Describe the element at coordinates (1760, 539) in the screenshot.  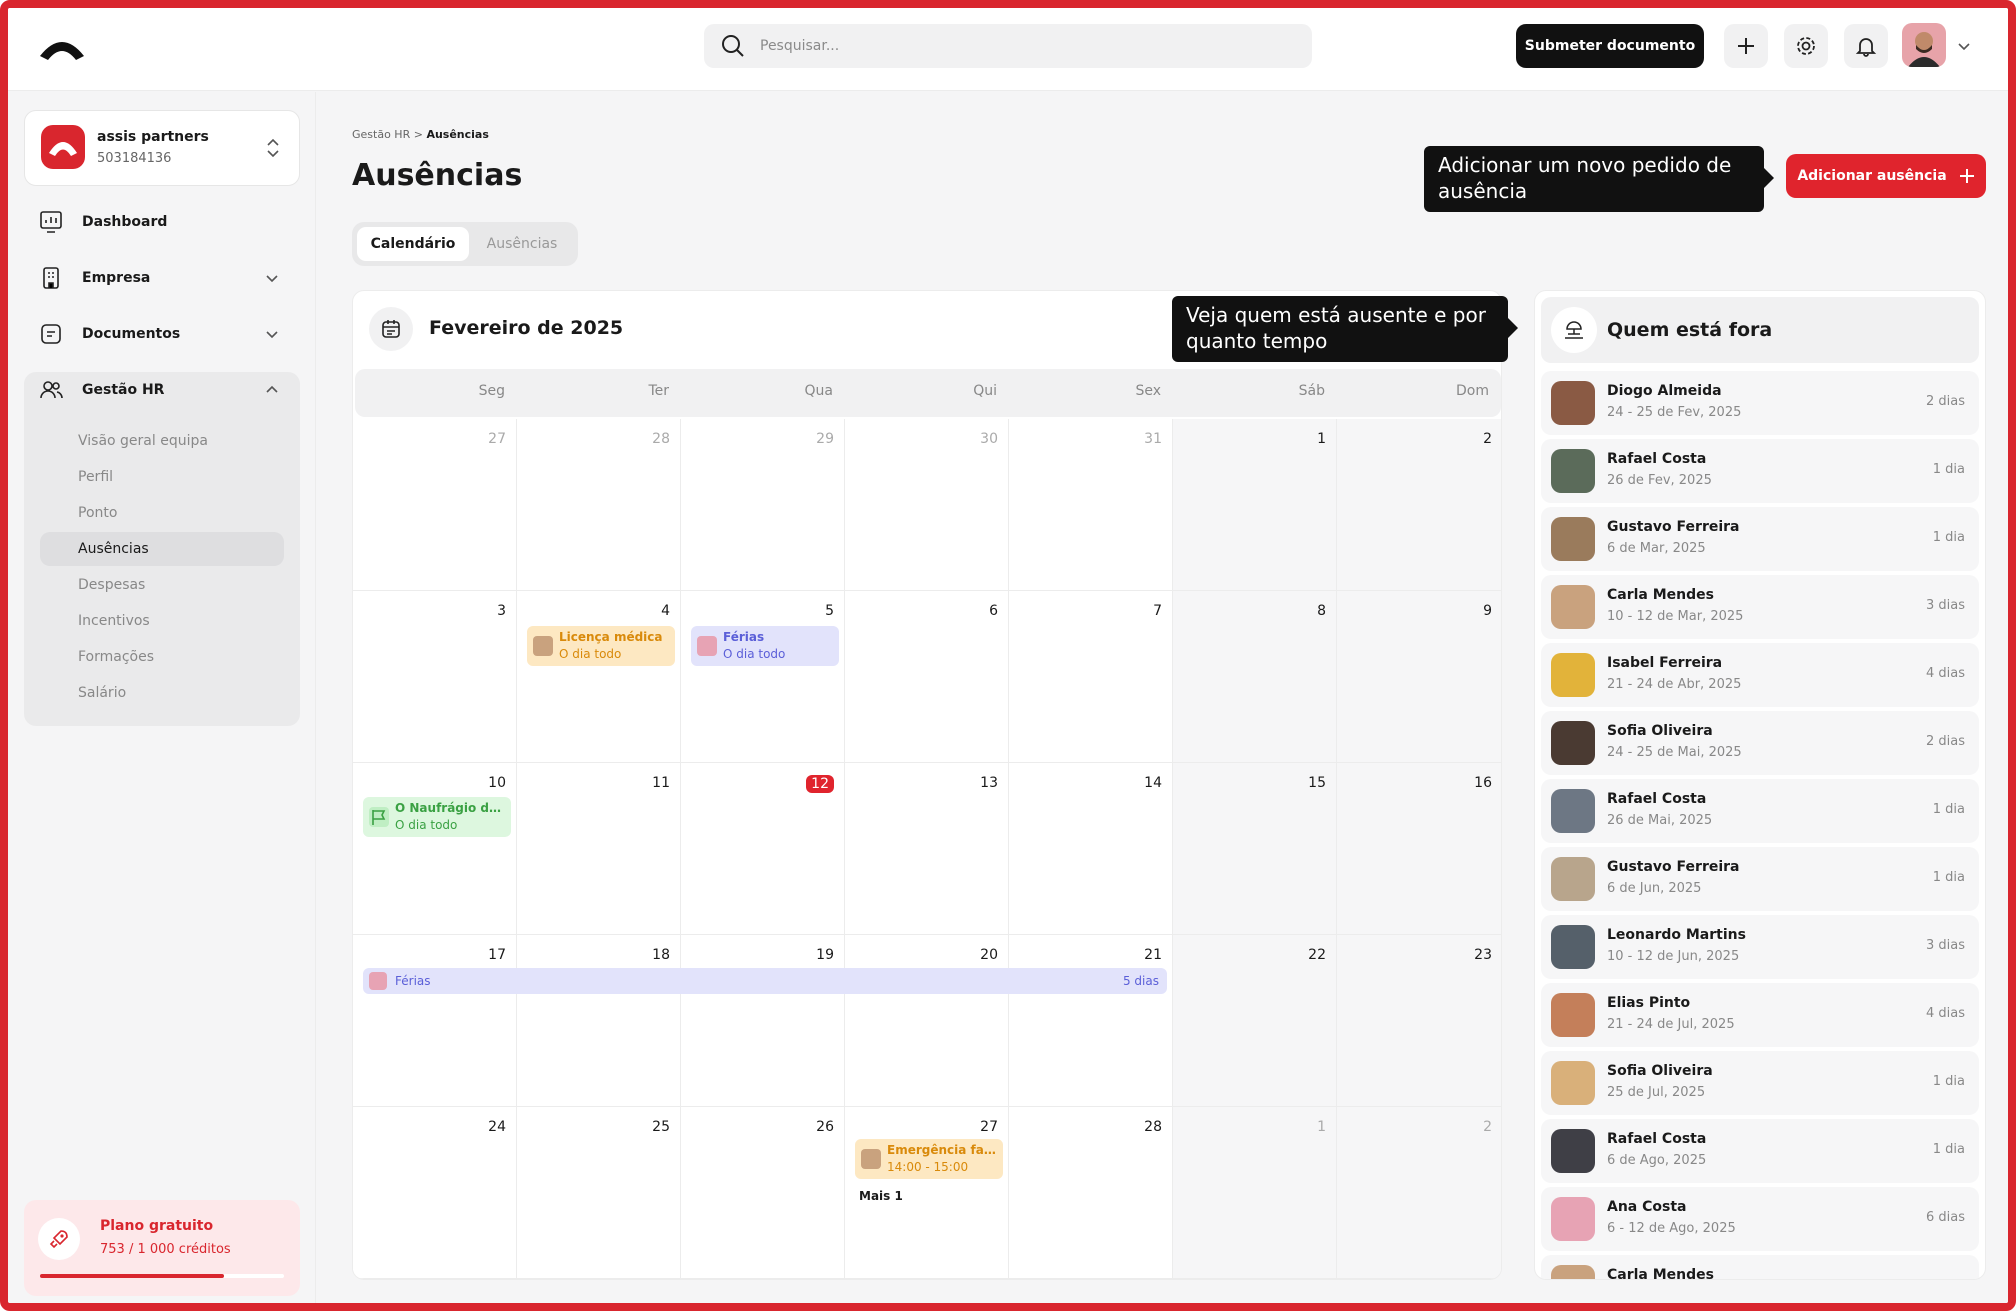
I see `absent-person-row: Gustavo Ferreira 6 de Mar, 2025 1 dia` at that location.